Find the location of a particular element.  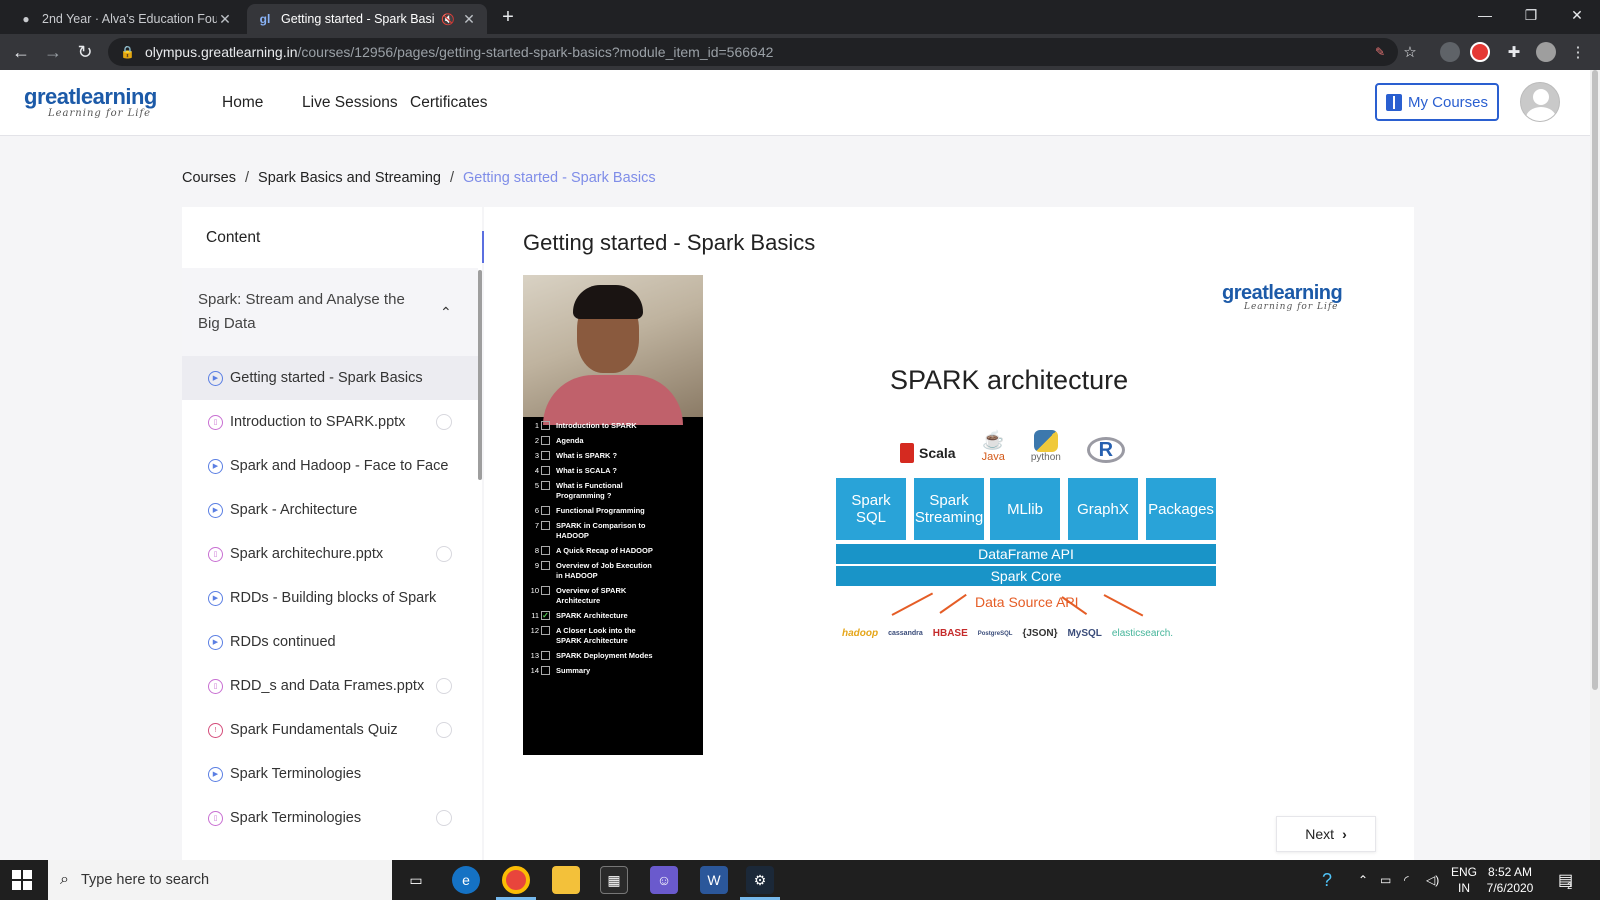

sidebar-item: ▶ RDDs - Building blocks of Spark is located at coordinates (330, 598).